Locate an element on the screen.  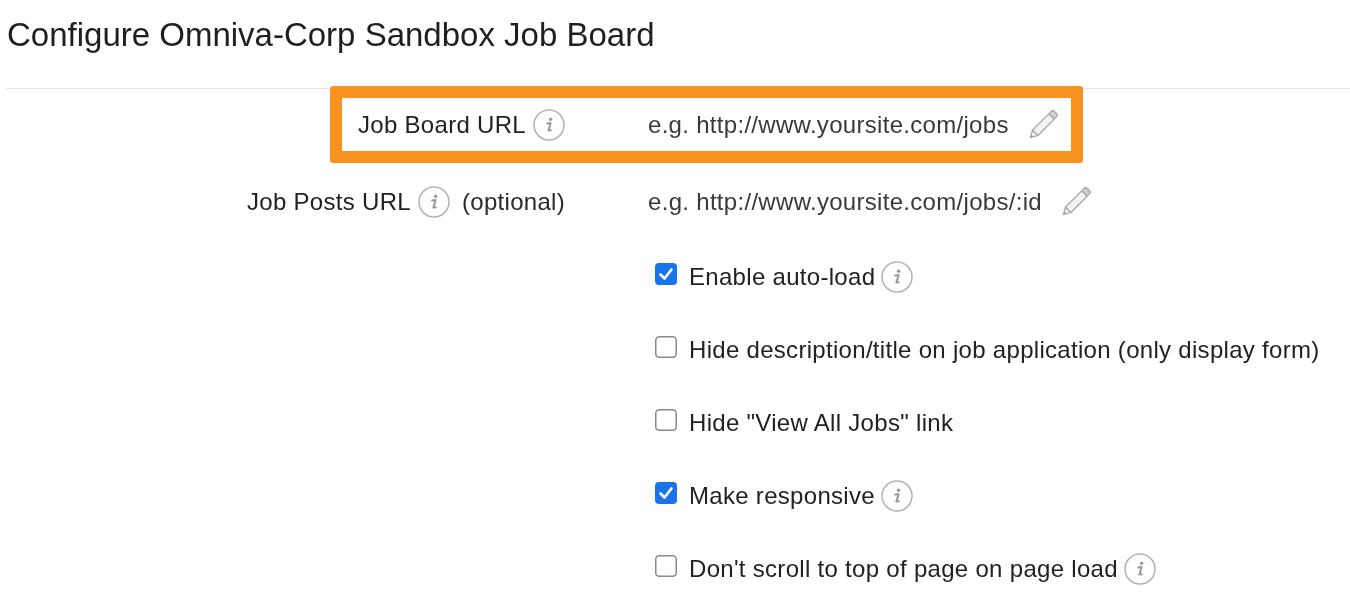
option-label: Hide description/title on job application (only display form) is located at coordinates (1004, 350).